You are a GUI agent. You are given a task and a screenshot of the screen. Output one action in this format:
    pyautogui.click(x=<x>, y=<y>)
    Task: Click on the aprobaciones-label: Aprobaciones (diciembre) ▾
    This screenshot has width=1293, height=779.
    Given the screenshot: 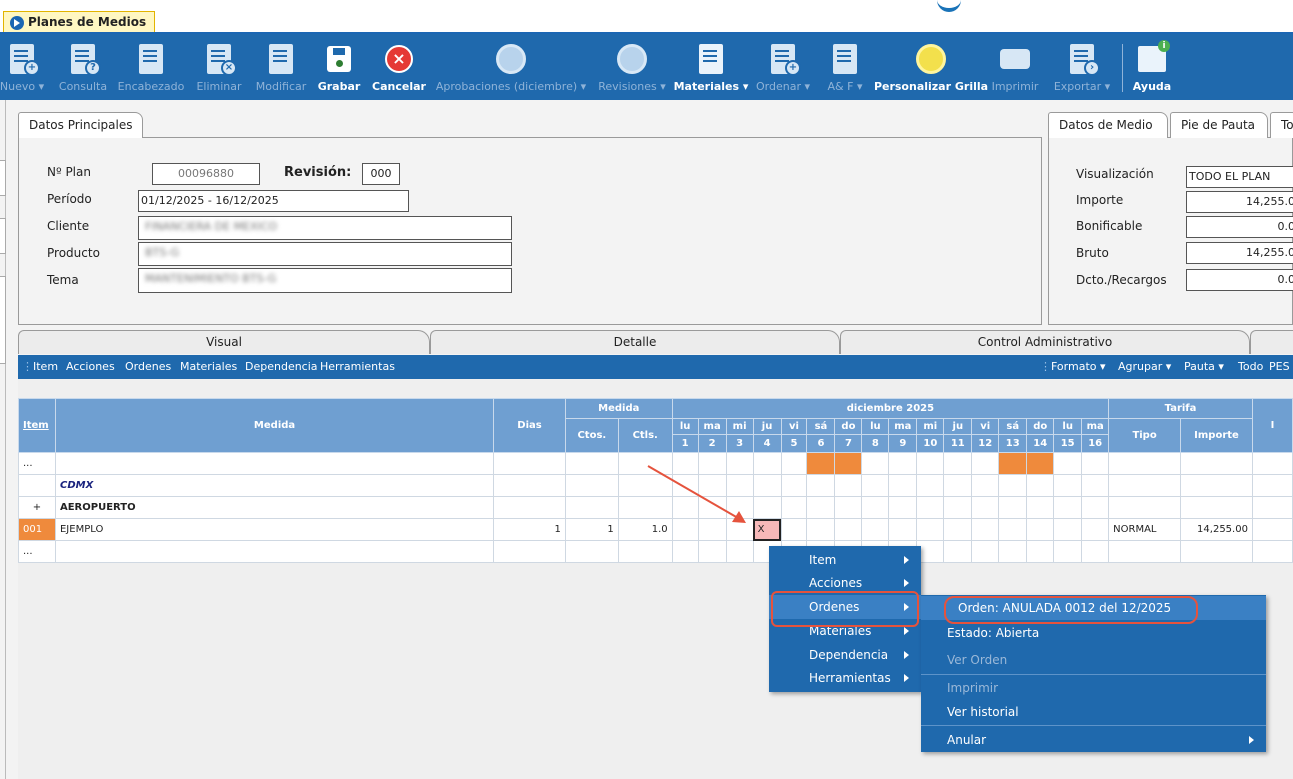 What is the action you would take?
    pyautogui.click(x=511, y=86)
    